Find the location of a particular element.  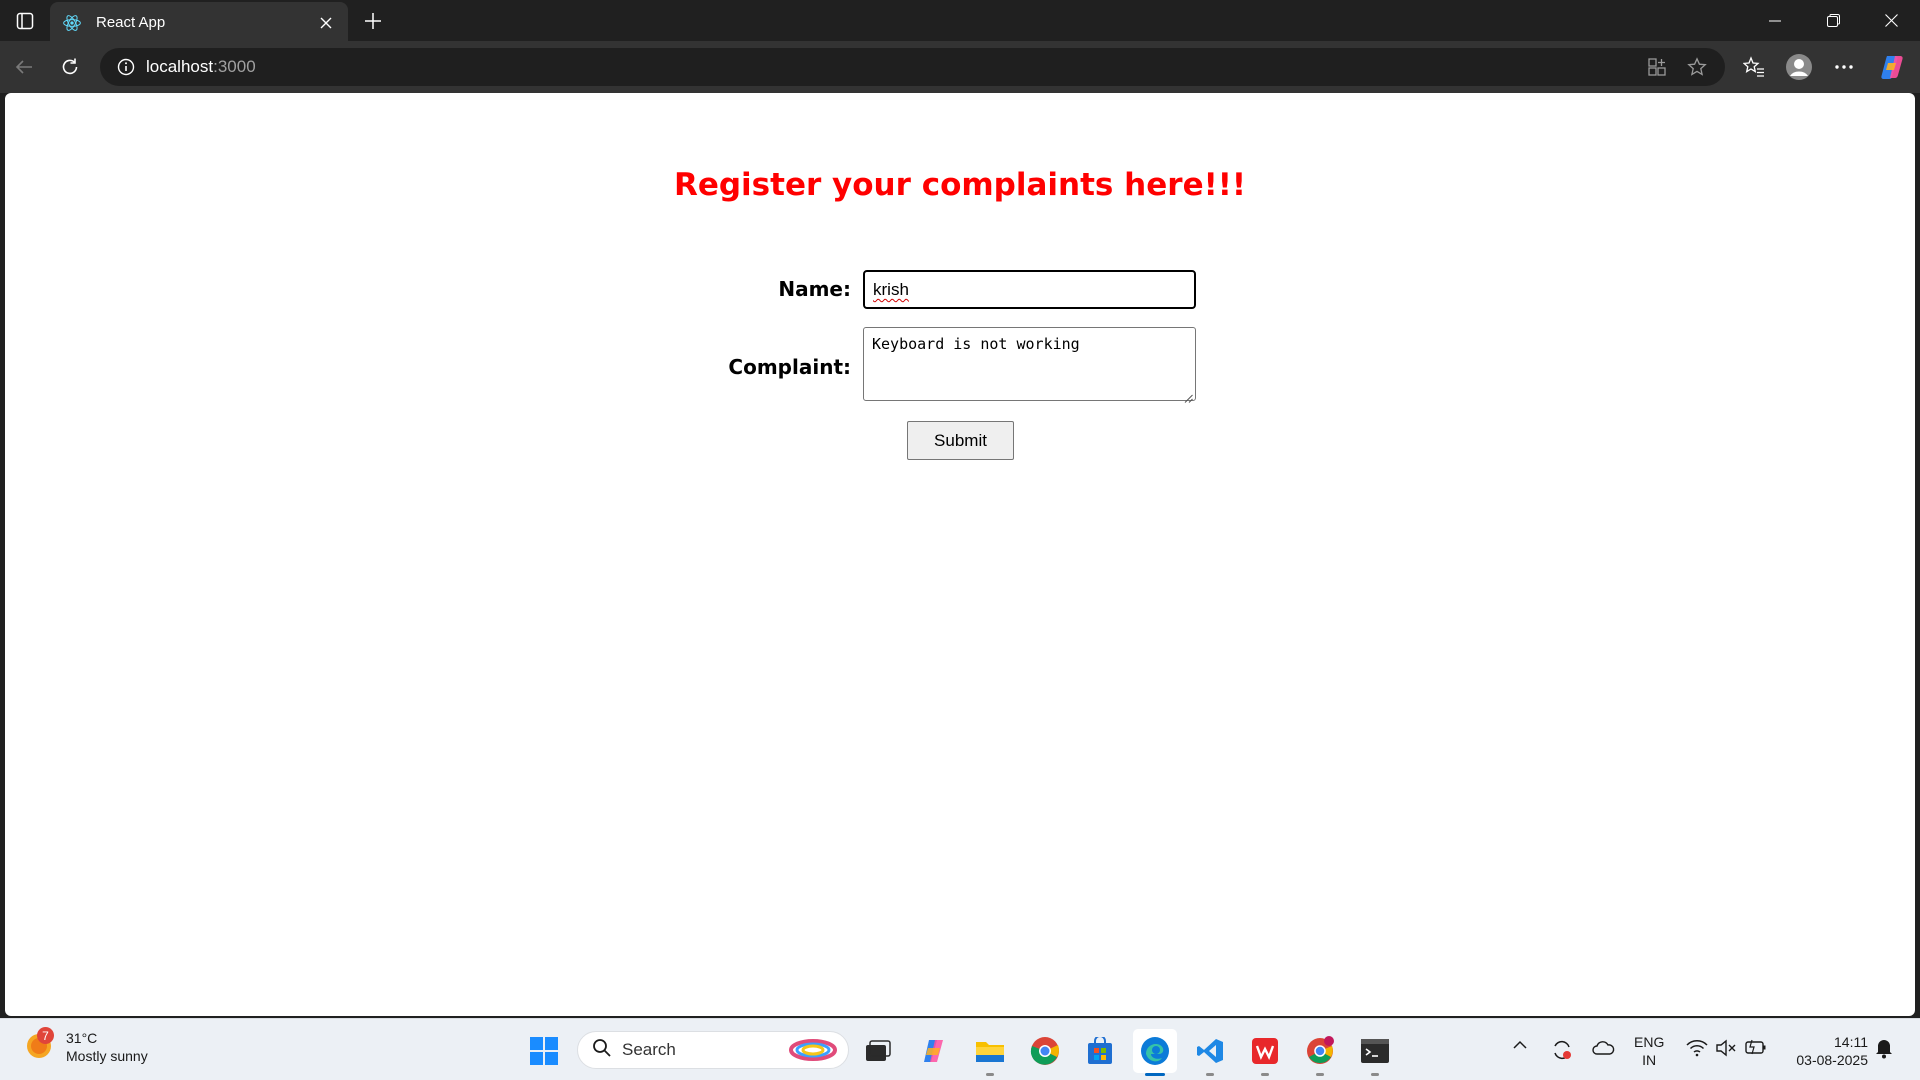

more-options-icon is located at coordinates (1844, 67).